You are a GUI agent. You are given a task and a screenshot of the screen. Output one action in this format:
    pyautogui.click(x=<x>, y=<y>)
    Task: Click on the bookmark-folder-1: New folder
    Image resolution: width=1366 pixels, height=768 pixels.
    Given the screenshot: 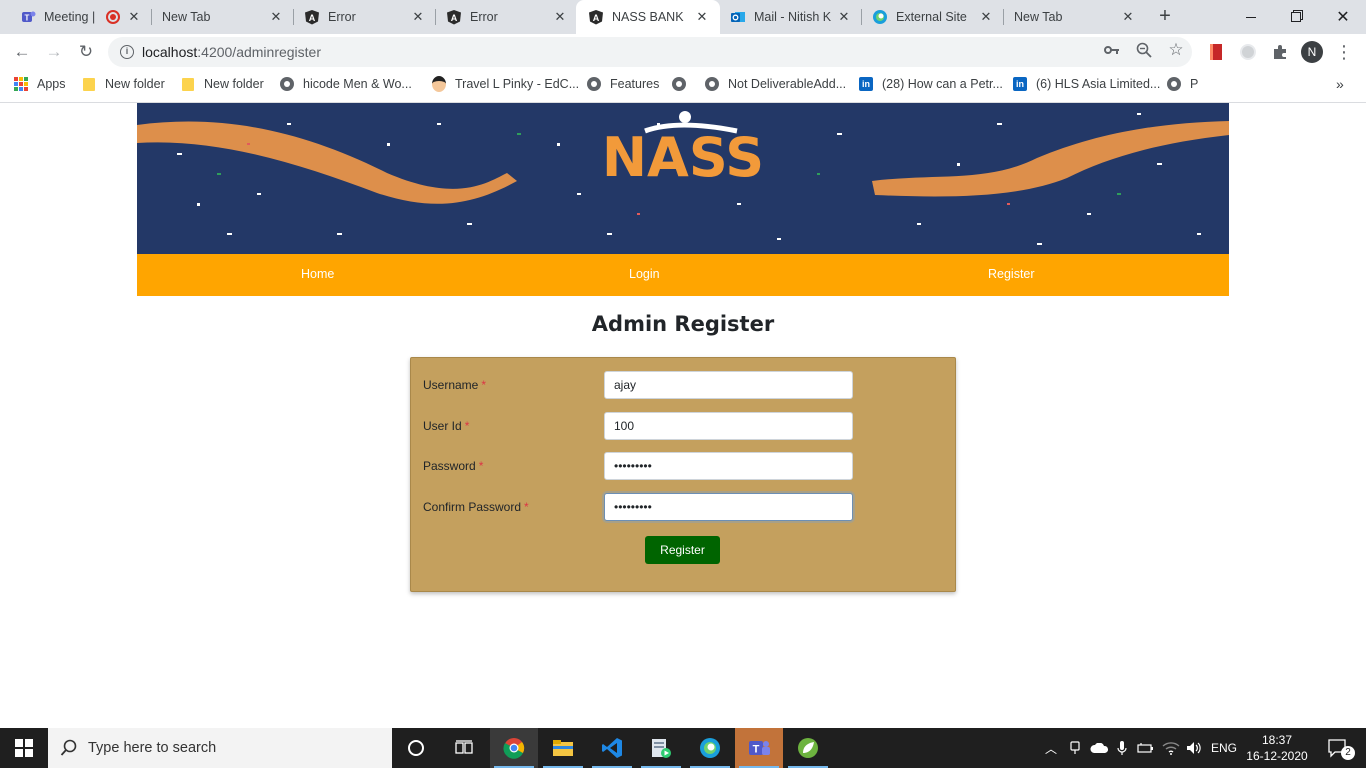 What is the action you would take?
    pyautogui.click(x=123, y=84)
    